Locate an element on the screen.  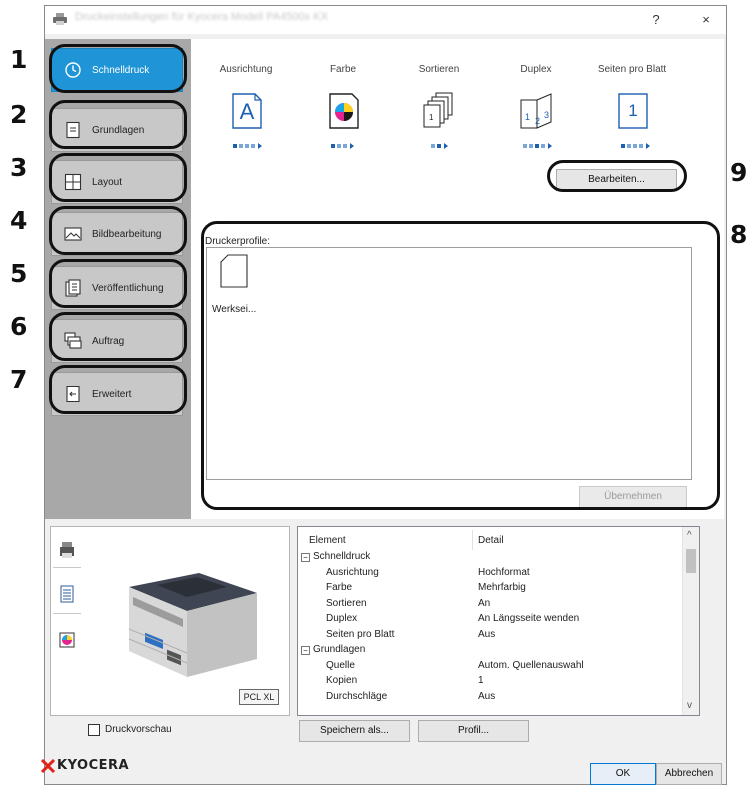
preview-checkbox-label: Druckvorschau is located at coordinates (138, 729).